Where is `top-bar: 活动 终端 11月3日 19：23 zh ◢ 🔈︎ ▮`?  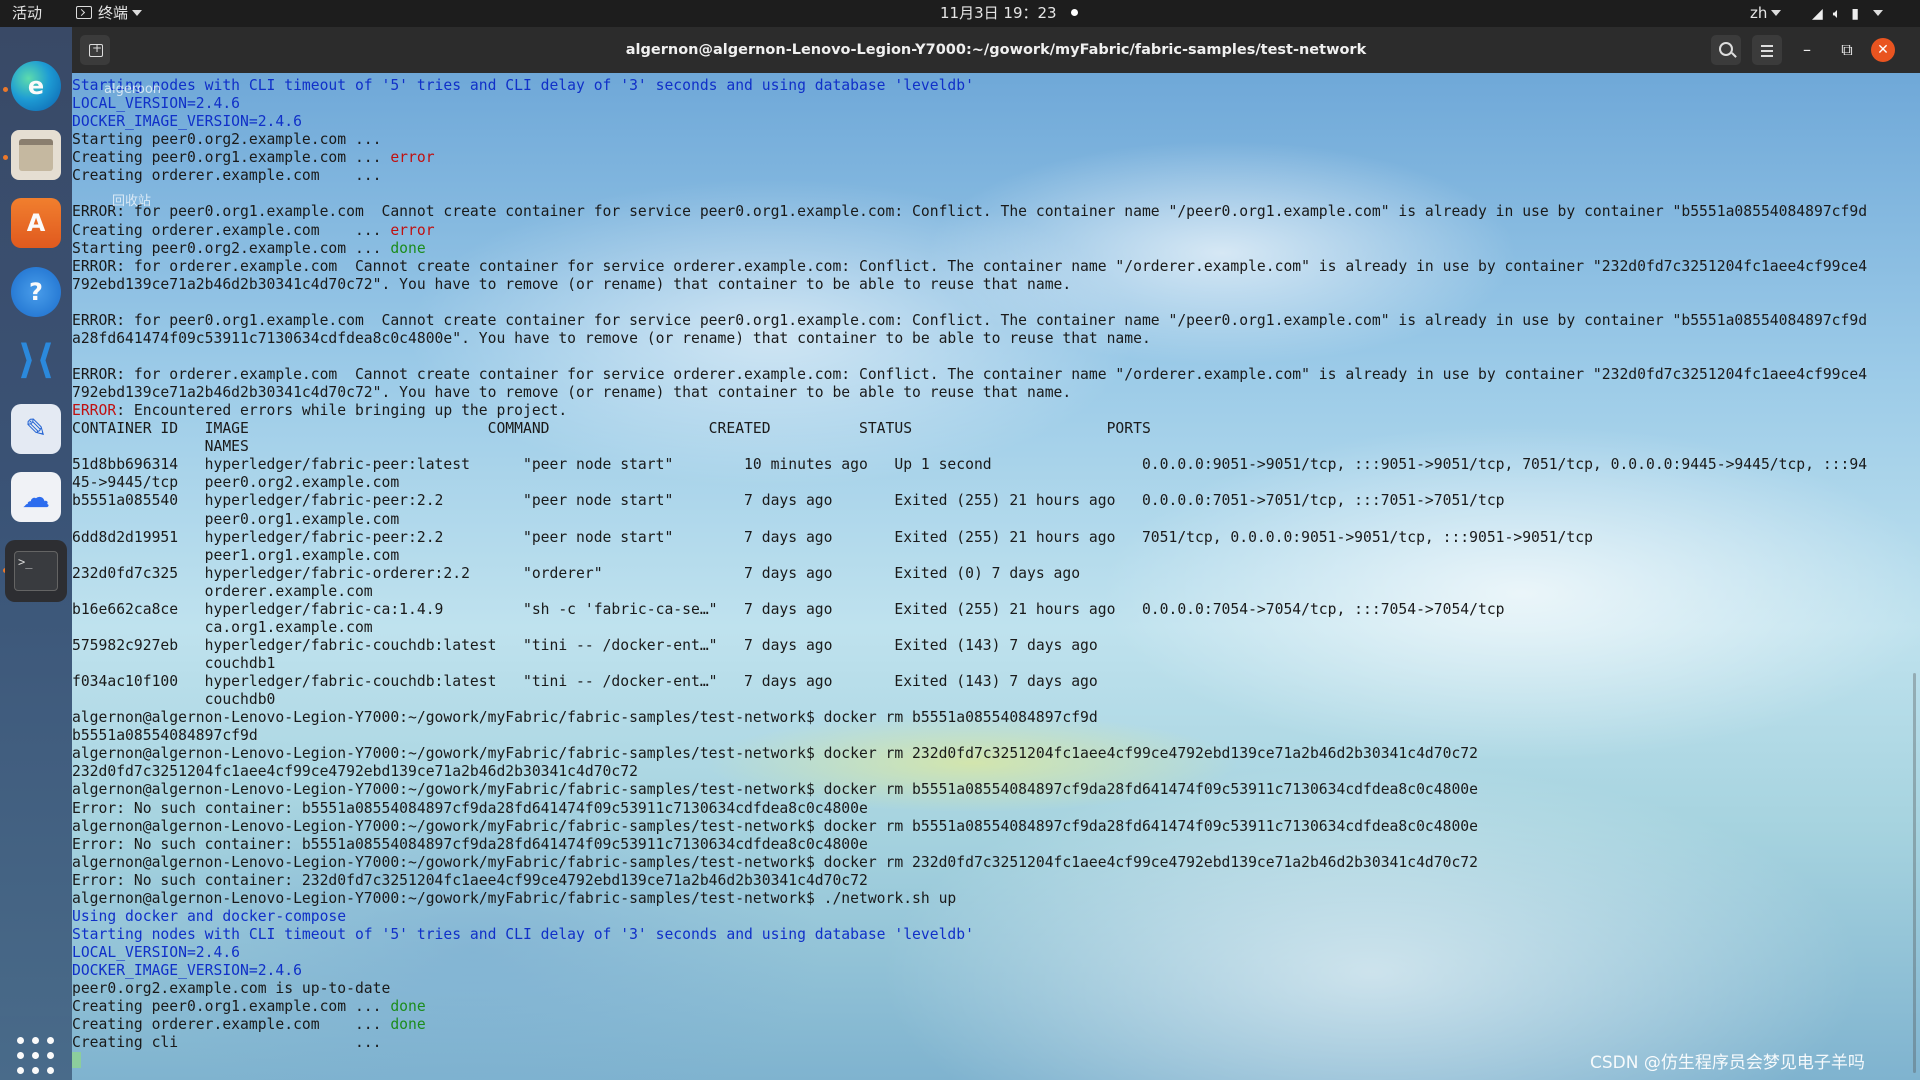 top-bar: 活动 终端 11月3日 19：23 zh ◢ 🔈︎ ▮ is located at coordinates (960, 13).